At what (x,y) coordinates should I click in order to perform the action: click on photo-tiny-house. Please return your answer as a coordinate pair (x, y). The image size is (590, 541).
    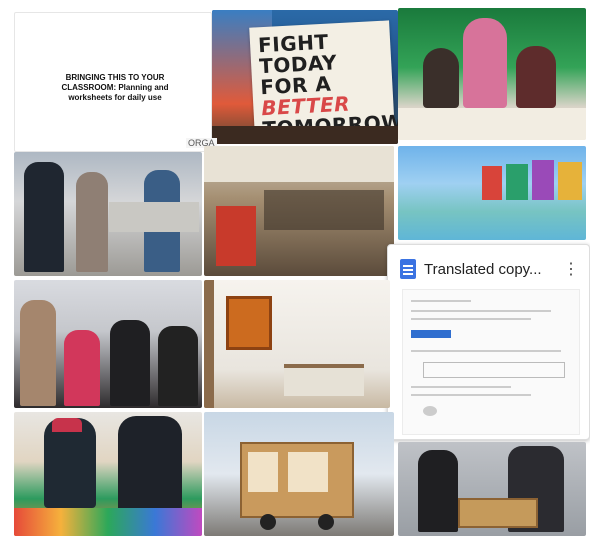
    Looking at the image, I should click on (299, 474).